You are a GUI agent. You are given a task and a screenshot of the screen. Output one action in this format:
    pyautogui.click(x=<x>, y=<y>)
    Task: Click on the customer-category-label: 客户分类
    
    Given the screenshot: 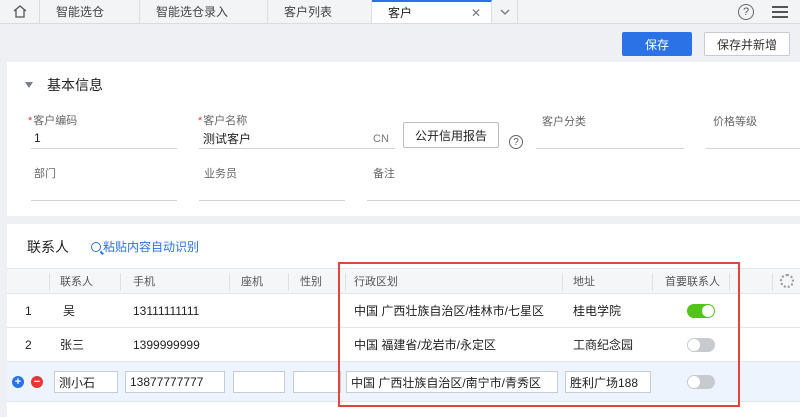 What is the action you would take?
    pyautogui.click(x=564, y=122)
    